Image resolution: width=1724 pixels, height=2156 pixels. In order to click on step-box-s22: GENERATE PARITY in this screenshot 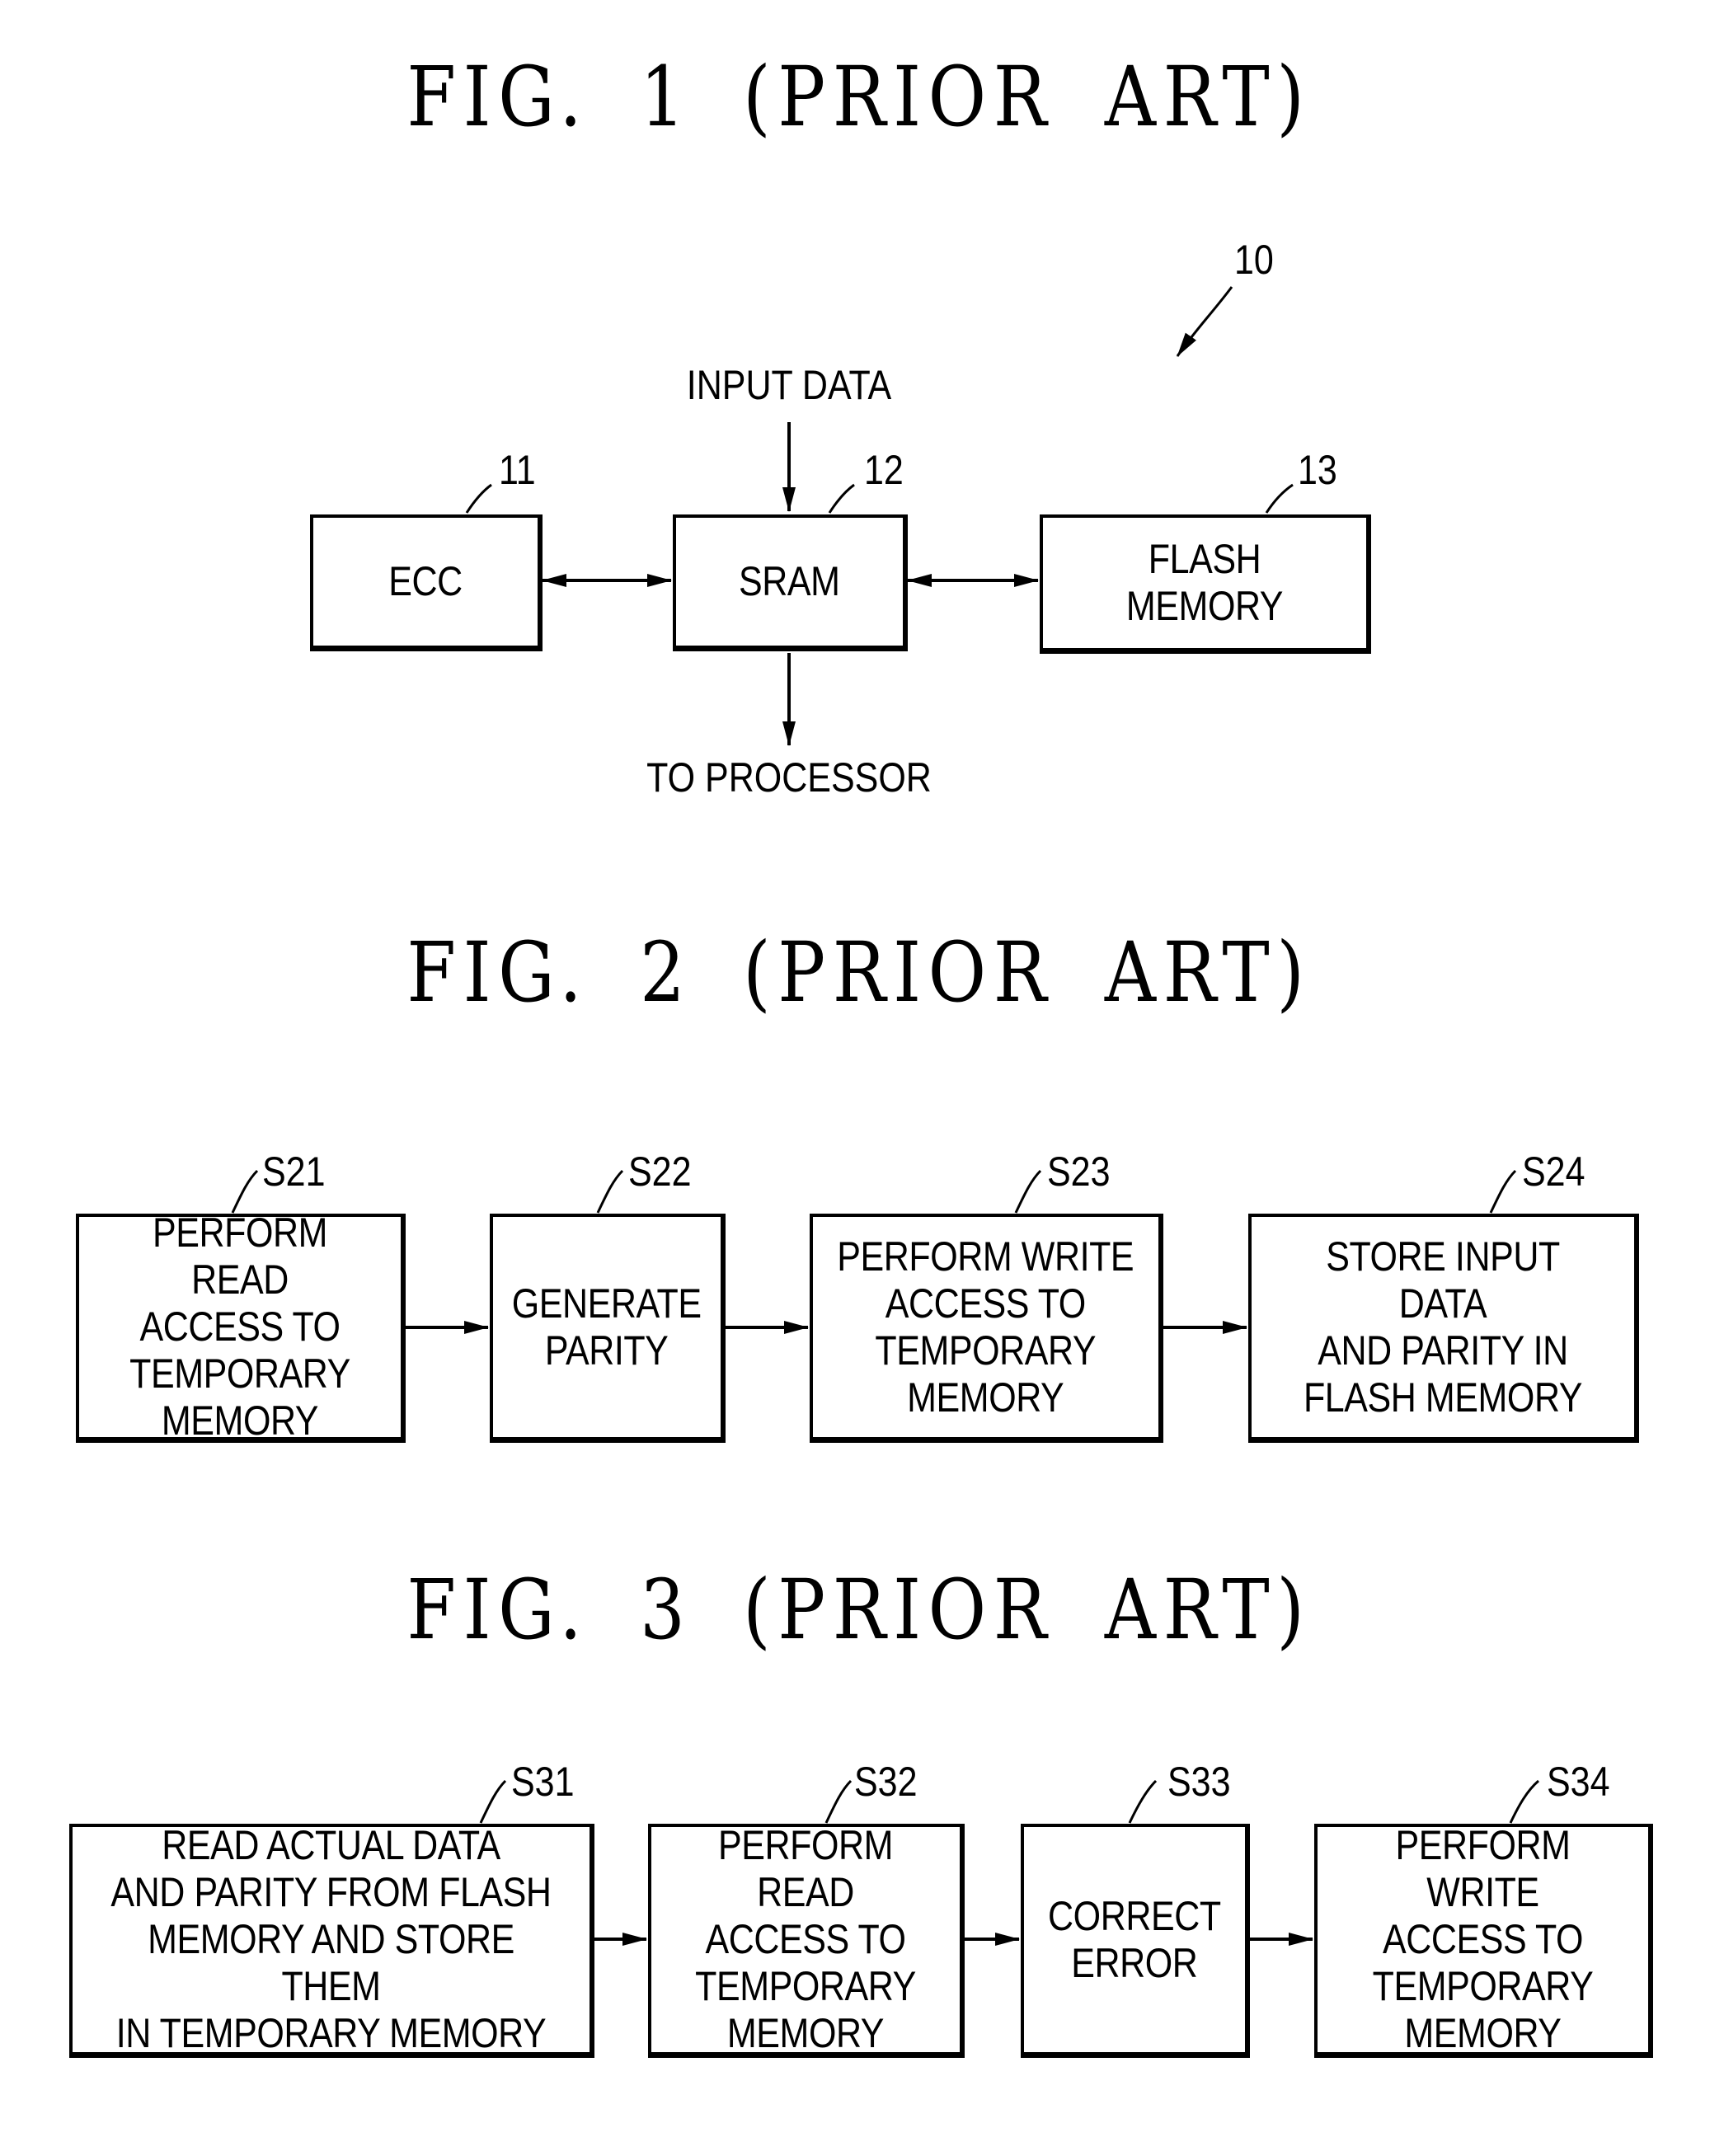, I will do `click(608, 1329)`.